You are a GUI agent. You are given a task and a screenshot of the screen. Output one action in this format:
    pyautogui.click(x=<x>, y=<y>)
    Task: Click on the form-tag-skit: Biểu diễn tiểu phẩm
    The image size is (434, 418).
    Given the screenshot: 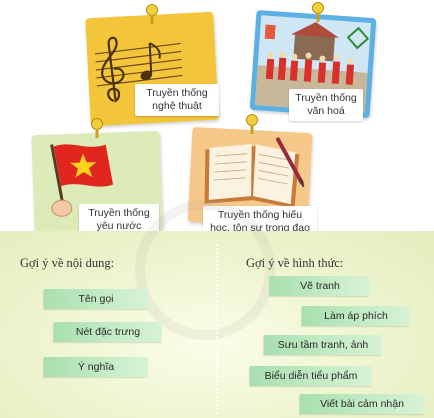 What is the action you would take?
    pyautogui.click(x=311, y=376)
    